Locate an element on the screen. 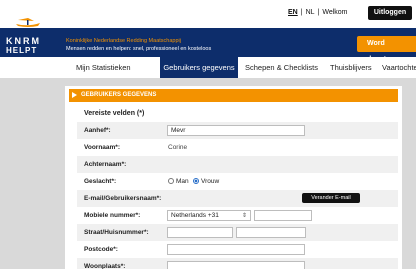  woonplaats-label: Woonplaats*: is located at coordinates (105, 266).